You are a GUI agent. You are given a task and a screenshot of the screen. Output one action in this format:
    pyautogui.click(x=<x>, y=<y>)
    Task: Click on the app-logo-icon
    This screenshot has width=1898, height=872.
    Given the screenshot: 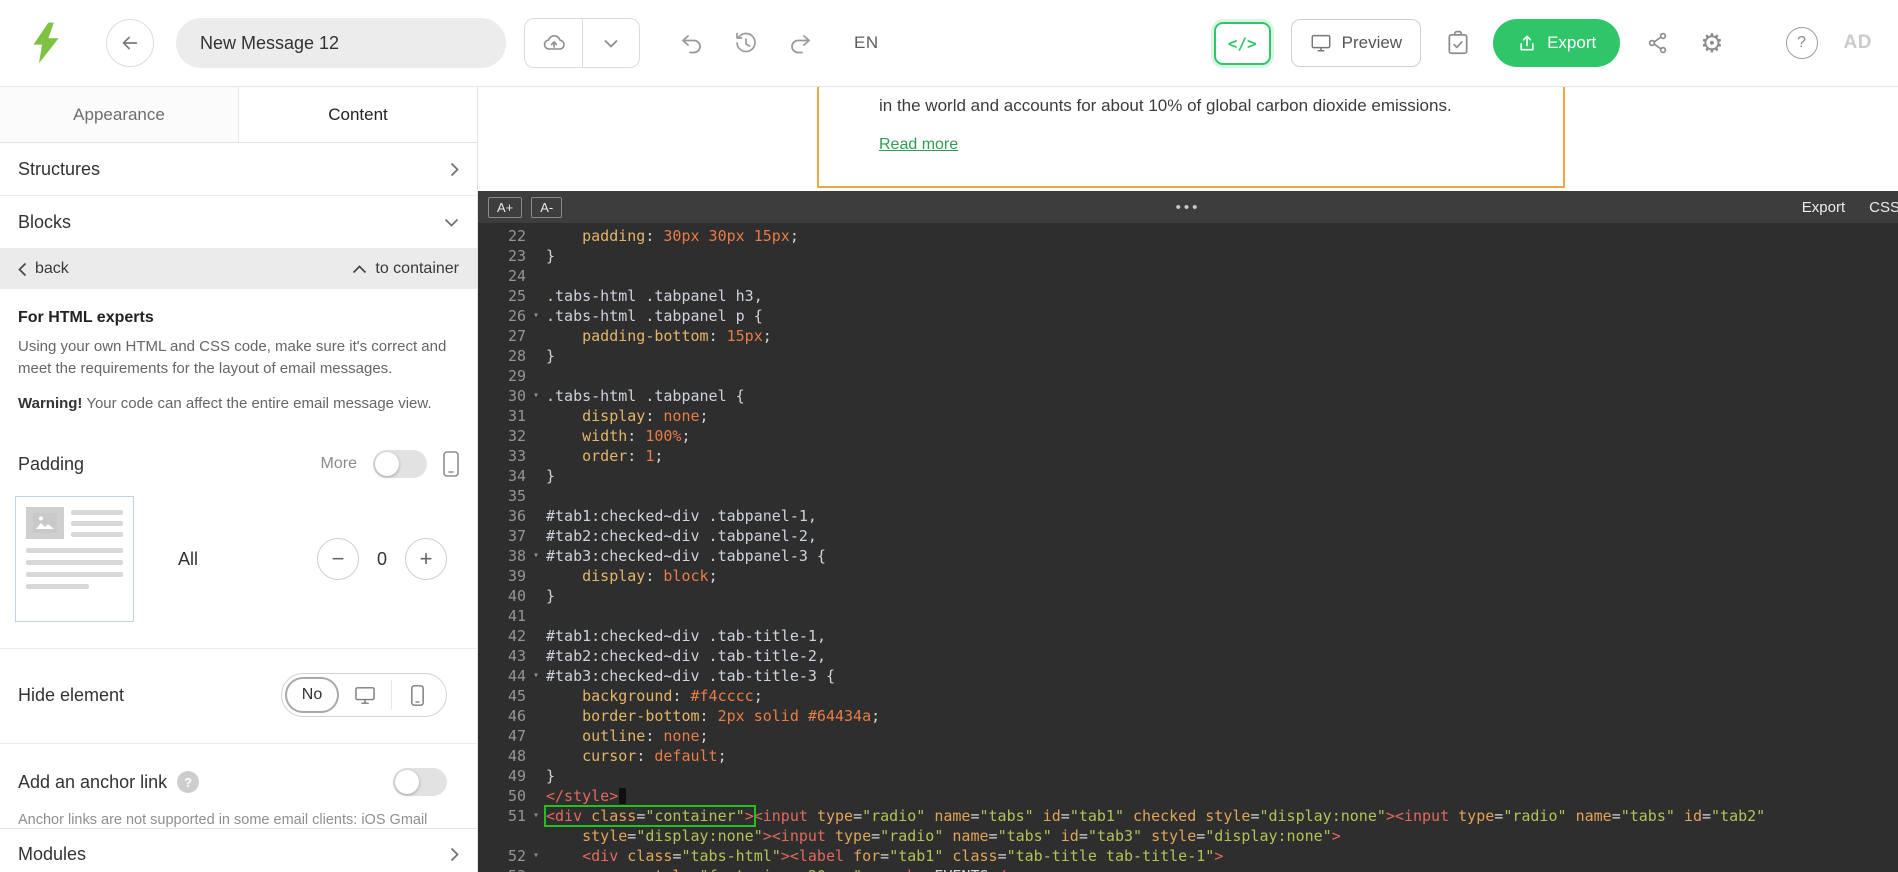 What is the action you would take?
    pyautogui.click(x=46, y=43)
    